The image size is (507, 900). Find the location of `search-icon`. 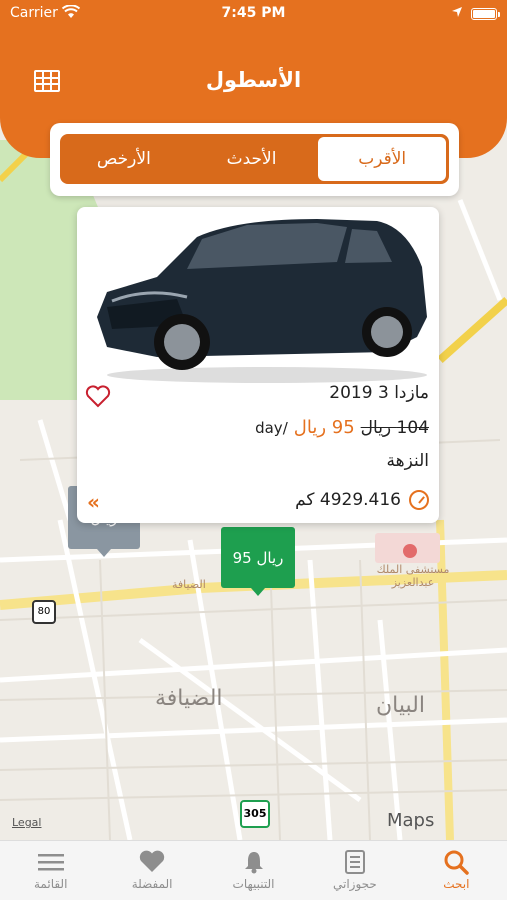

search-icon is located at coordinates (456, 862).